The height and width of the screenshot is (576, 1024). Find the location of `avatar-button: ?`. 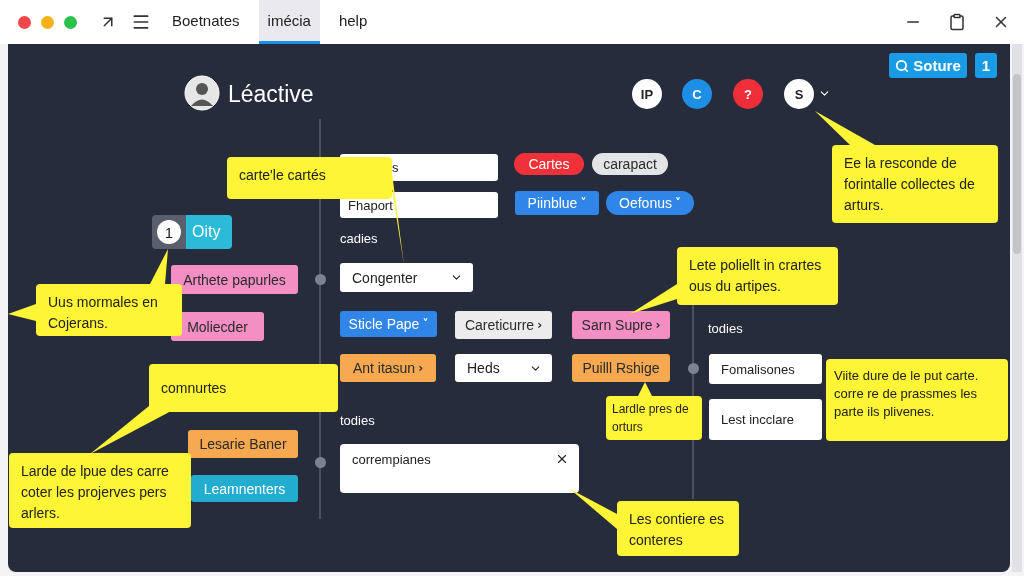

avatar-button: ? is located at coordinates (748, 94).